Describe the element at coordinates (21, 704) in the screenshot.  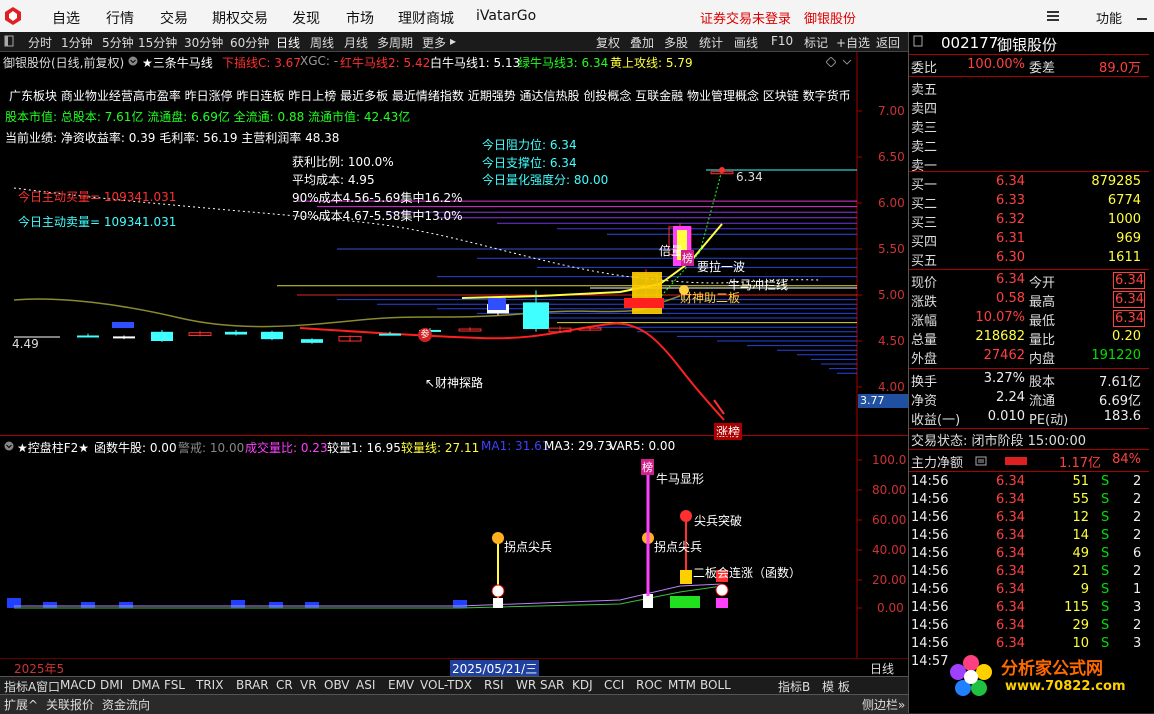
I see `expand-button: 扩展^` at that location.